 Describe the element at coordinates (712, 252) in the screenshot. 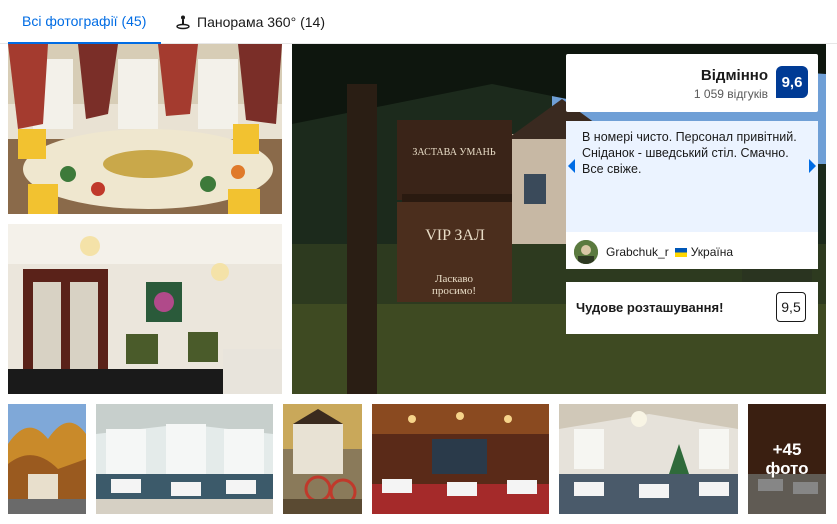

I see `reviewer-country: Україна` at that location.